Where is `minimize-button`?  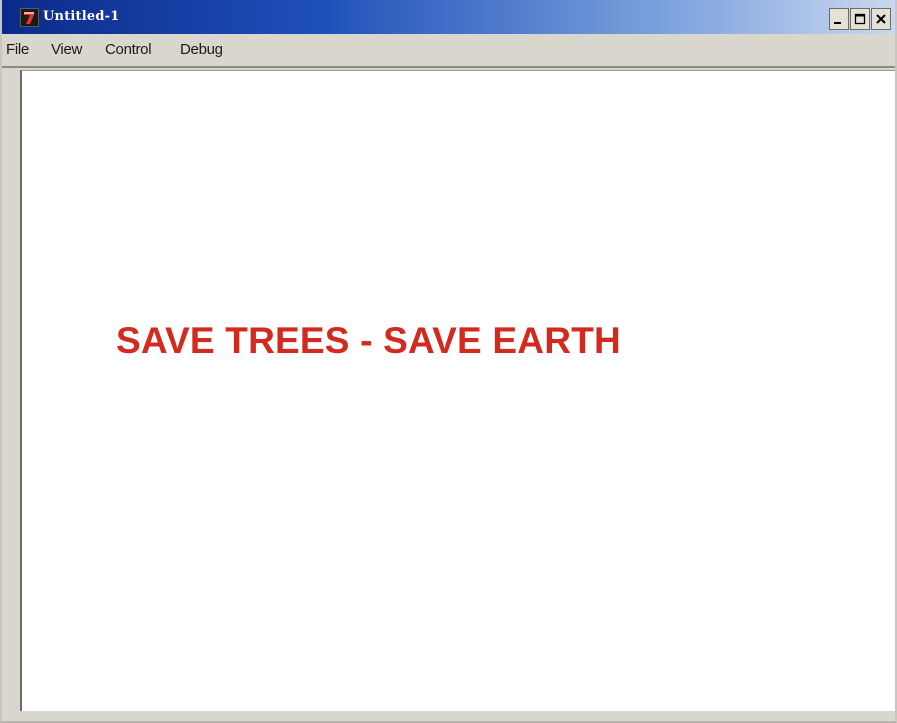 minimize-button is located at coordinates (839, 19).